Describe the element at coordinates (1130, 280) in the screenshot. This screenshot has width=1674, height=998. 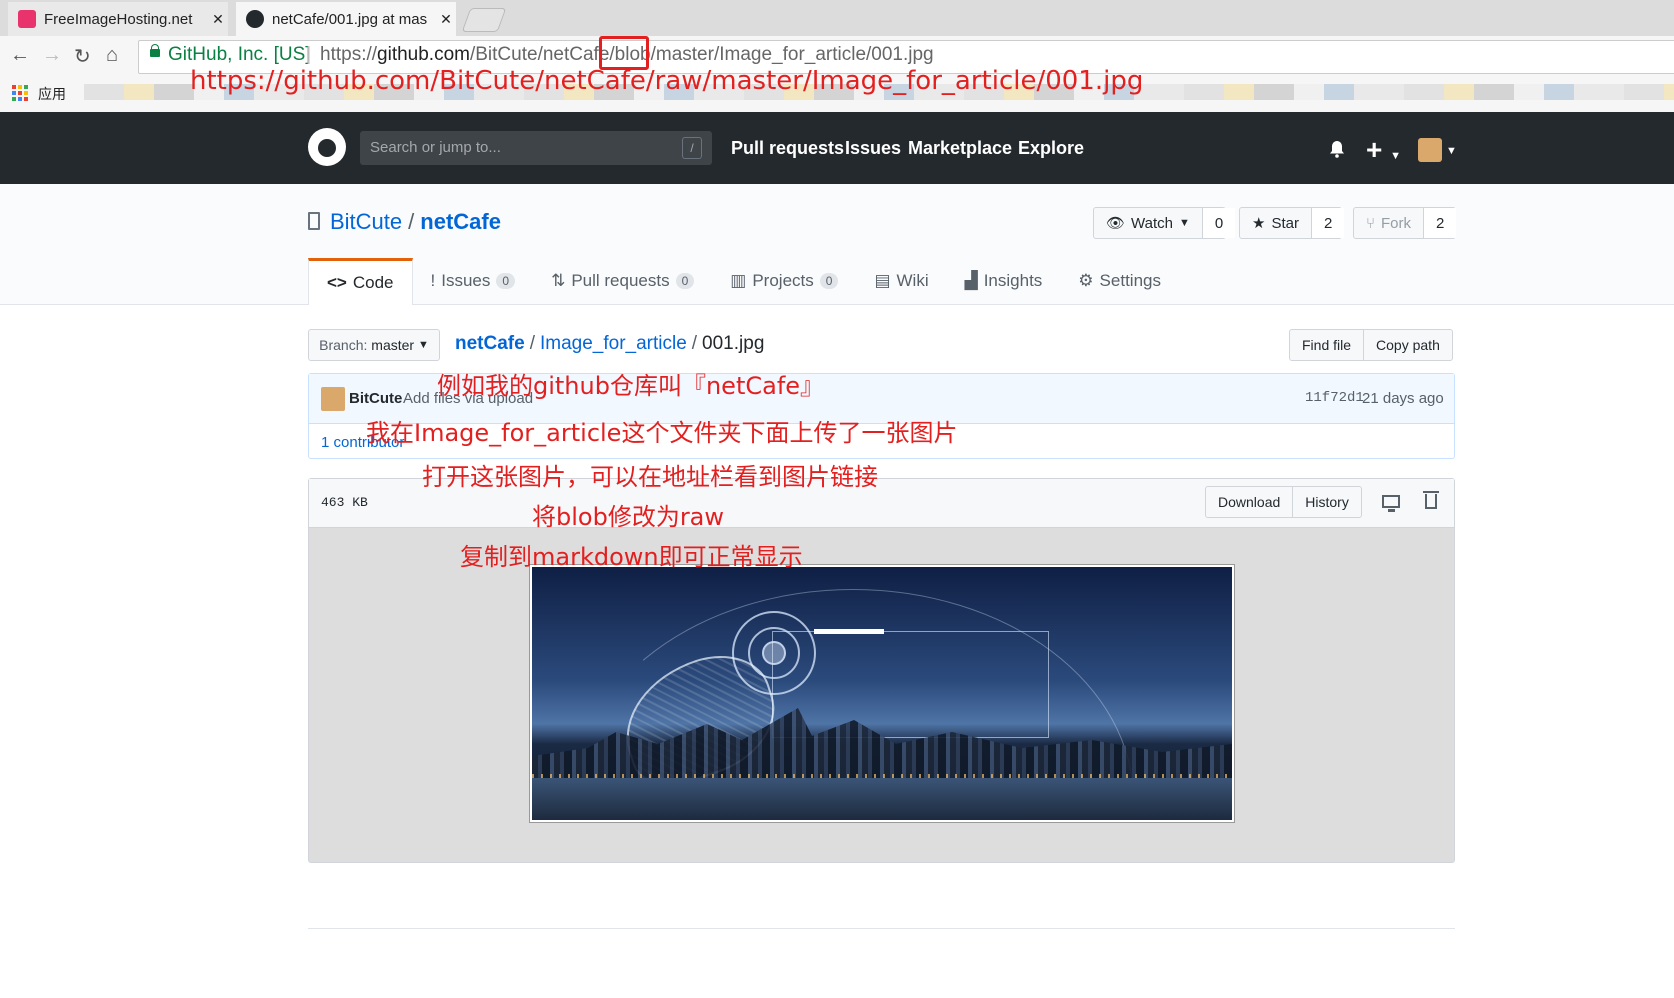
I see `tab-label: Settings` at that location.